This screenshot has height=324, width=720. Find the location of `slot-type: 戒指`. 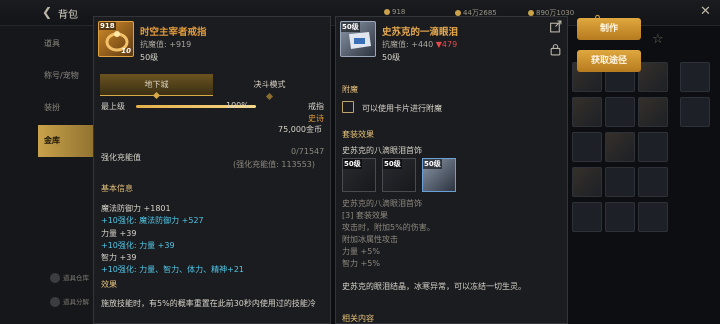

slot-type: 戒指 is located at coordinates (316, 106).